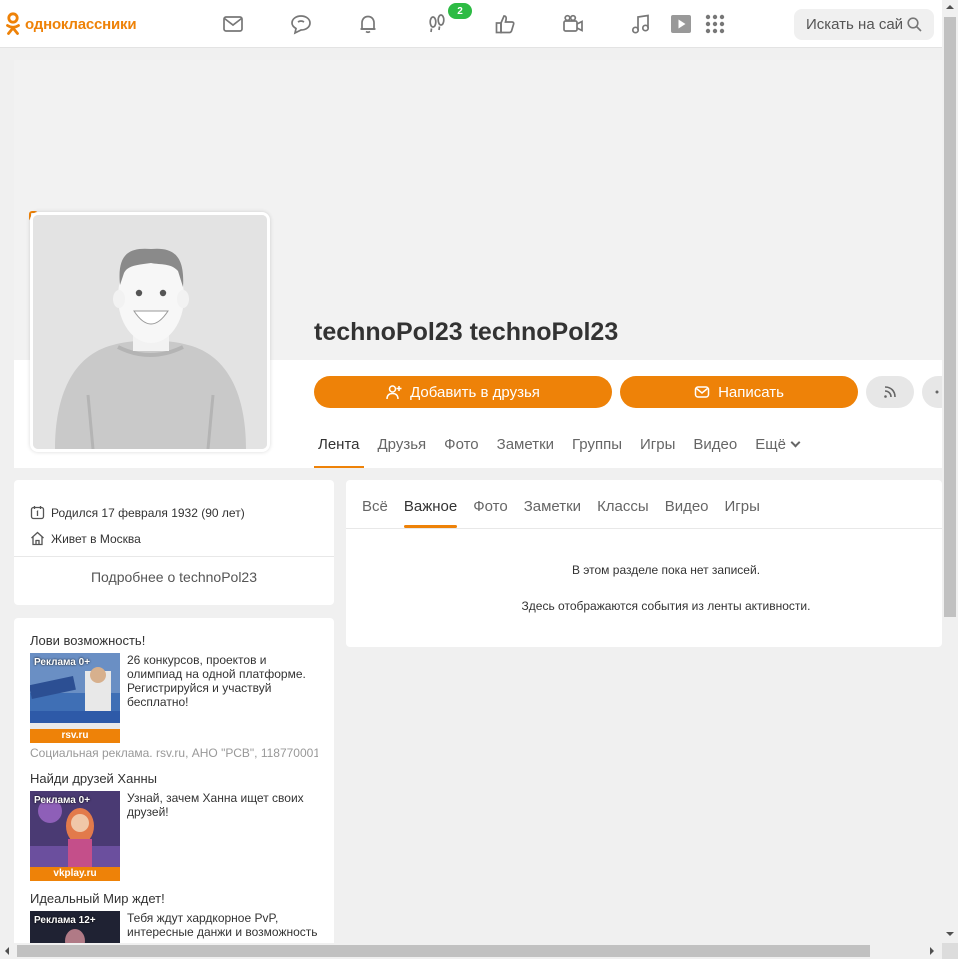  I want to click on search-box, so click(864, 24).